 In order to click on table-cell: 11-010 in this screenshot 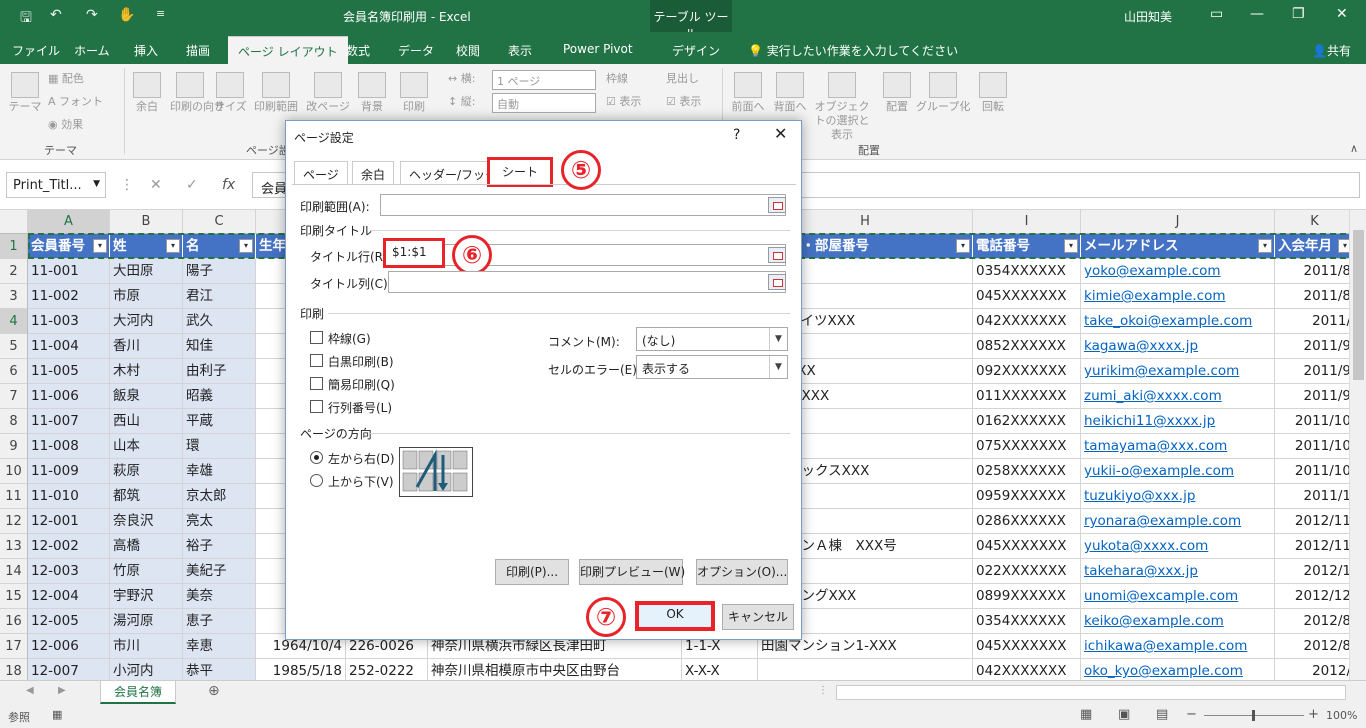, I will do `click(69, 496)`.